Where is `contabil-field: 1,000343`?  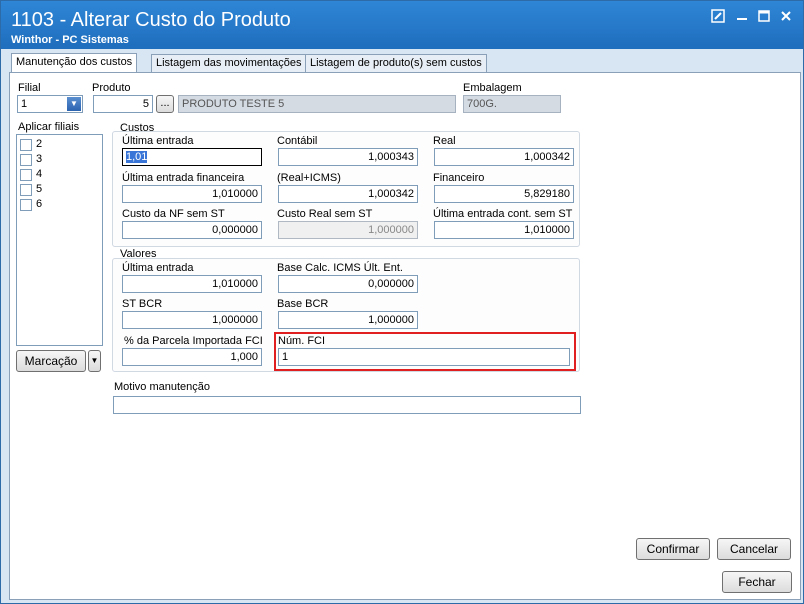
contabil-field: 1,000343 is located at coordinates (348, 157).